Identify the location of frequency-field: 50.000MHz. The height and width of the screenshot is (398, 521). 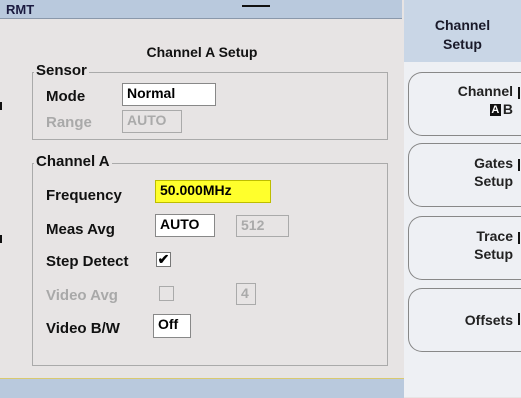
(213, 191).